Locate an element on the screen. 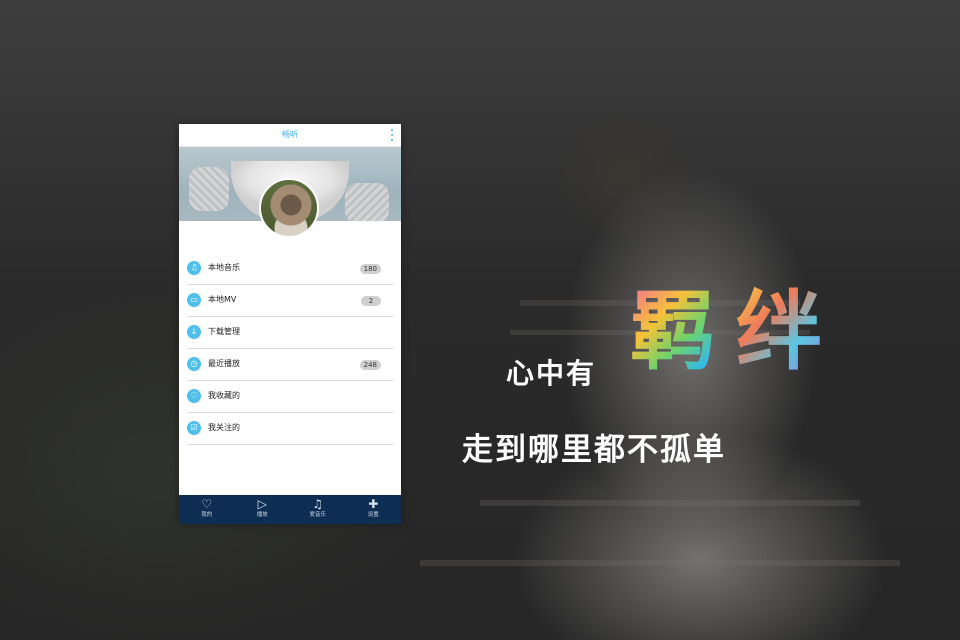 The image size is (960, 640). menu-item-label: 下载管理 is located at coordinates (224, 331).